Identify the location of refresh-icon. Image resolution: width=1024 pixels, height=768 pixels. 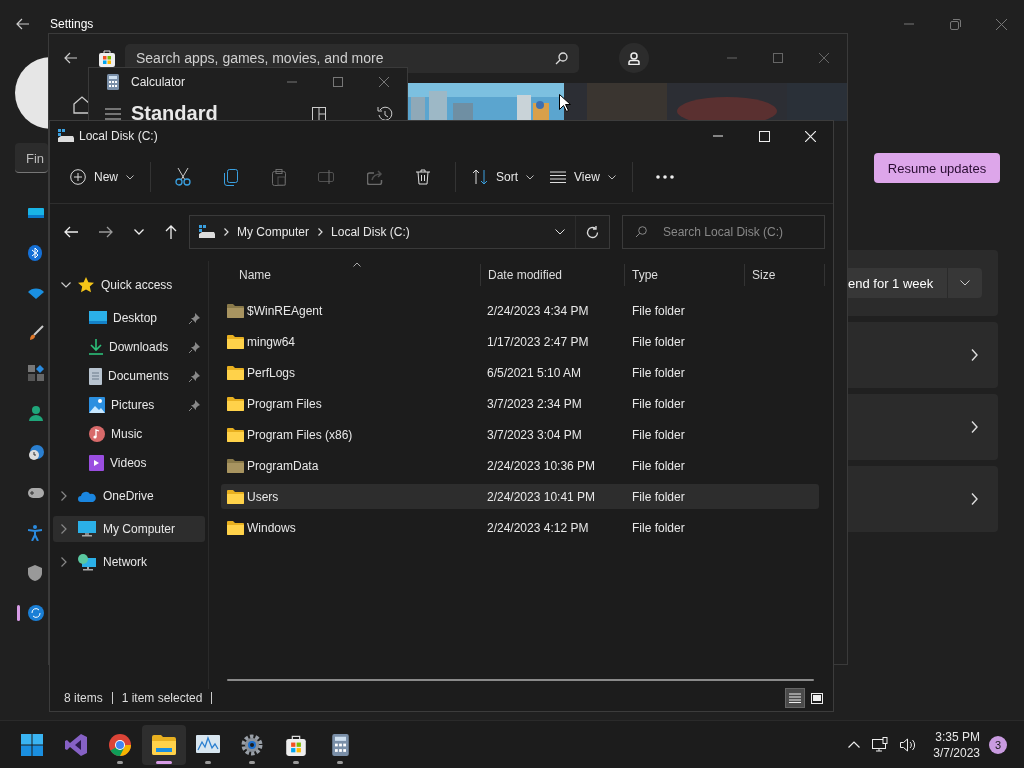
(592, 232).